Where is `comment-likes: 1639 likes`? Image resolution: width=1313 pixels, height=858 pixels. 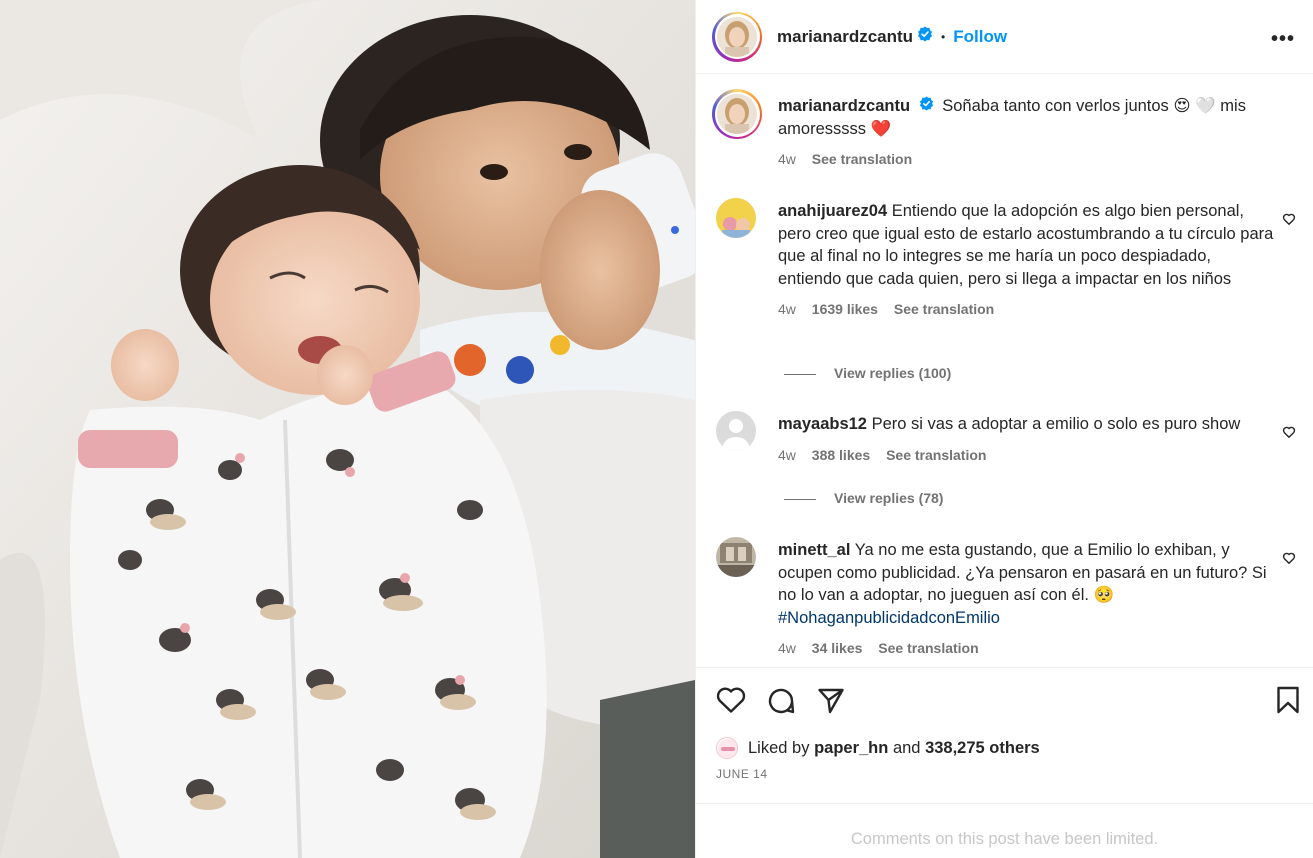
comment-likes: 1639 likes is located at coordinates (845, 309).